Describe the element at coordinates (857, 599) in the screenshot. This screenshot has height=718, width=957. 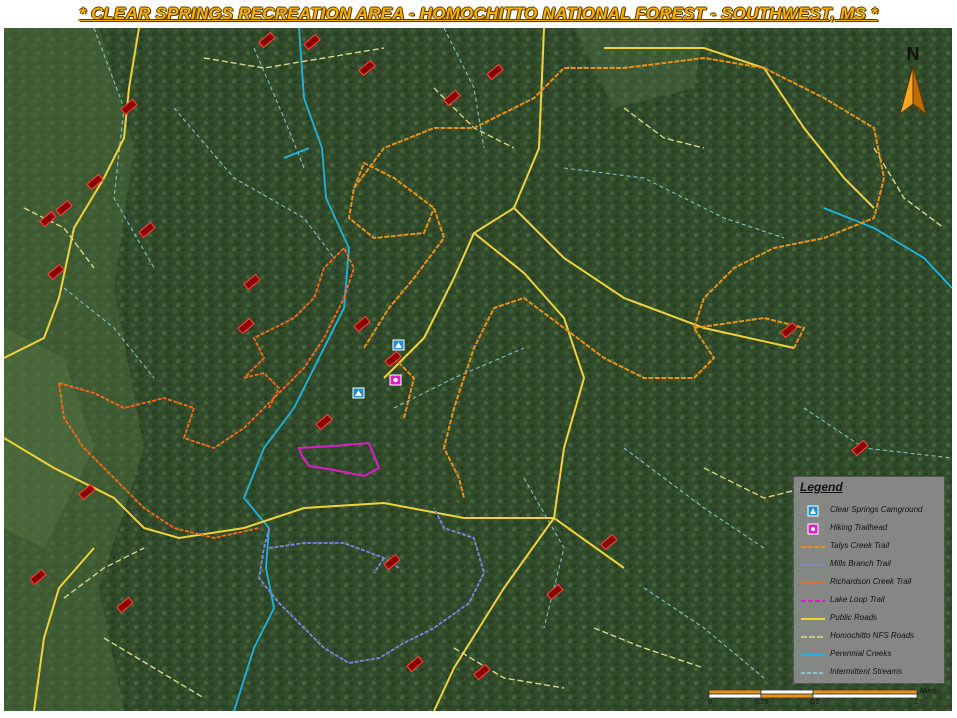
I see `legend-label: Lake Loop Trail` at that location.